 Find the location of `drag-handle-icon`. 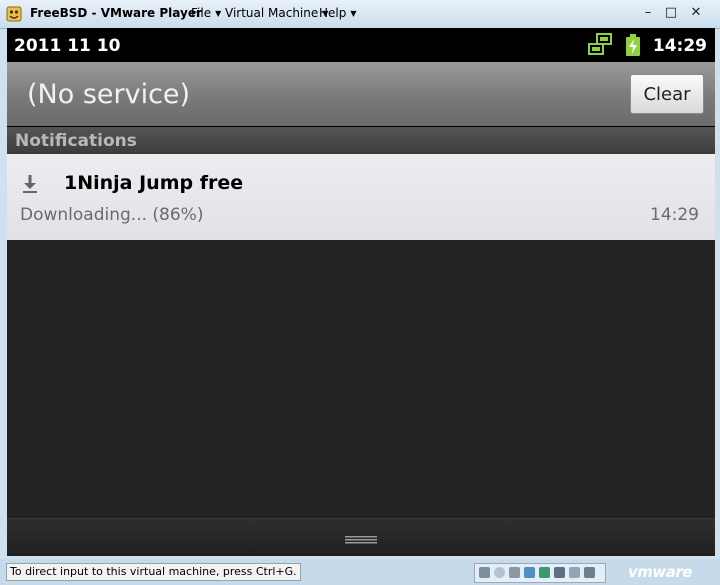

drag-handle-icon is located at coordinates (361, 540).